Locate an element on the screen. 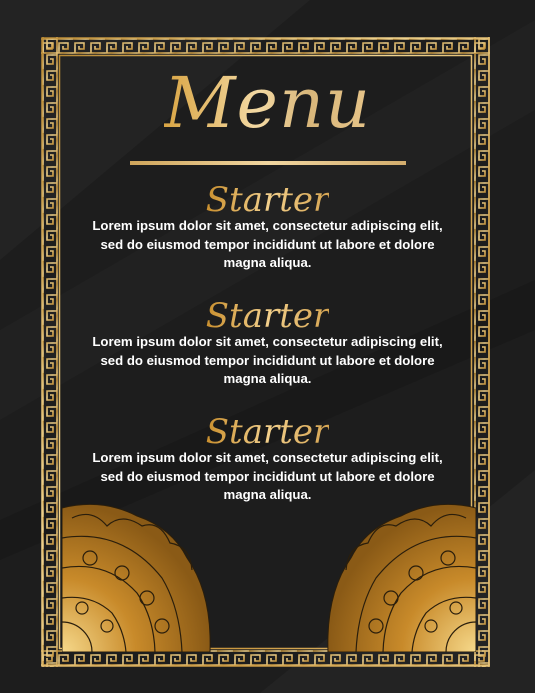 The height and width of the screenshot is (693, 535). mandala-corner-right is located at coordinates (401, 577).